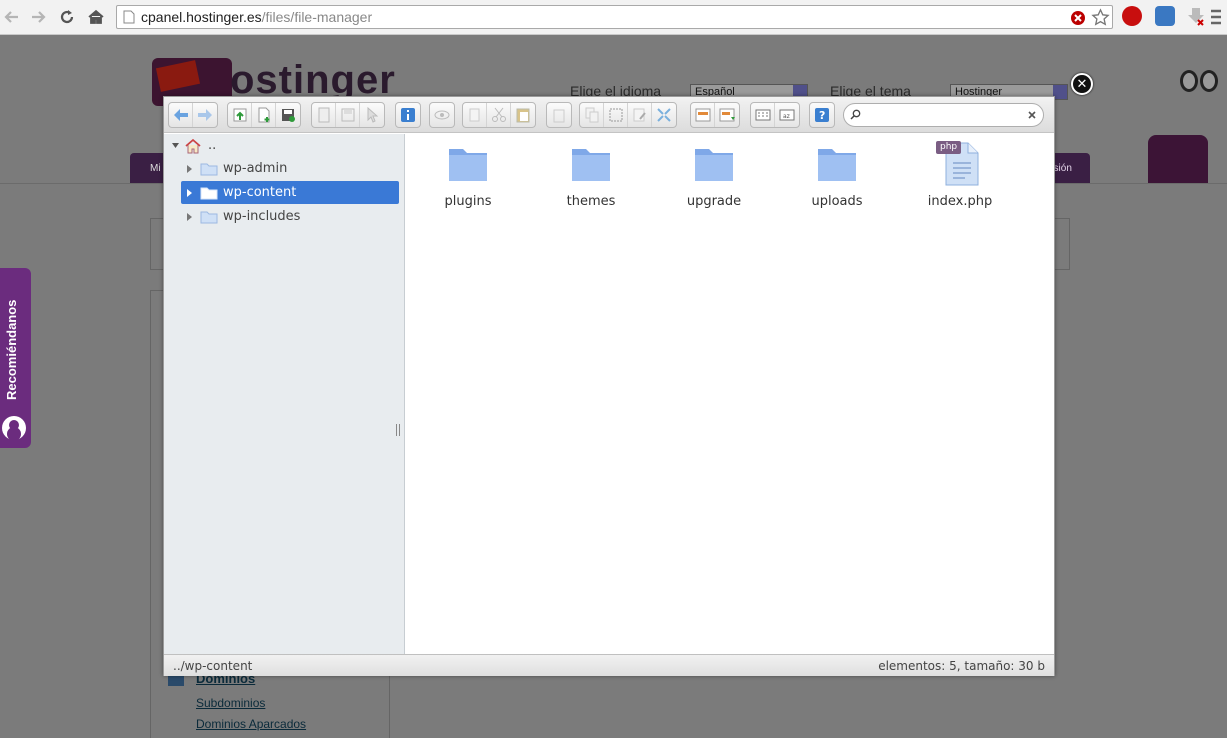  I want to click on archive-group, so click(715, 115).